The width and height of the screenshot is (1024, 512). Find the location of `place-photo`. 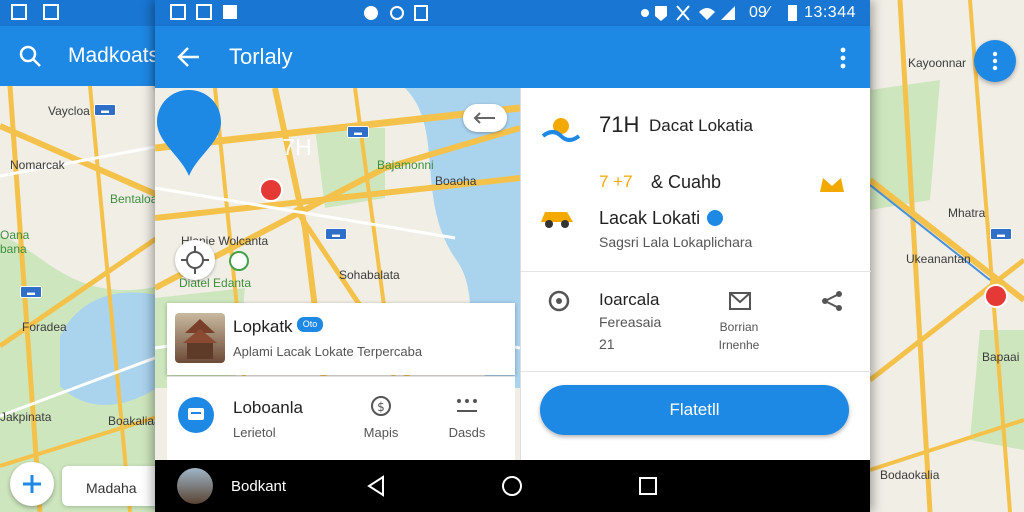

place-photo is located at coordinates (200, 338).